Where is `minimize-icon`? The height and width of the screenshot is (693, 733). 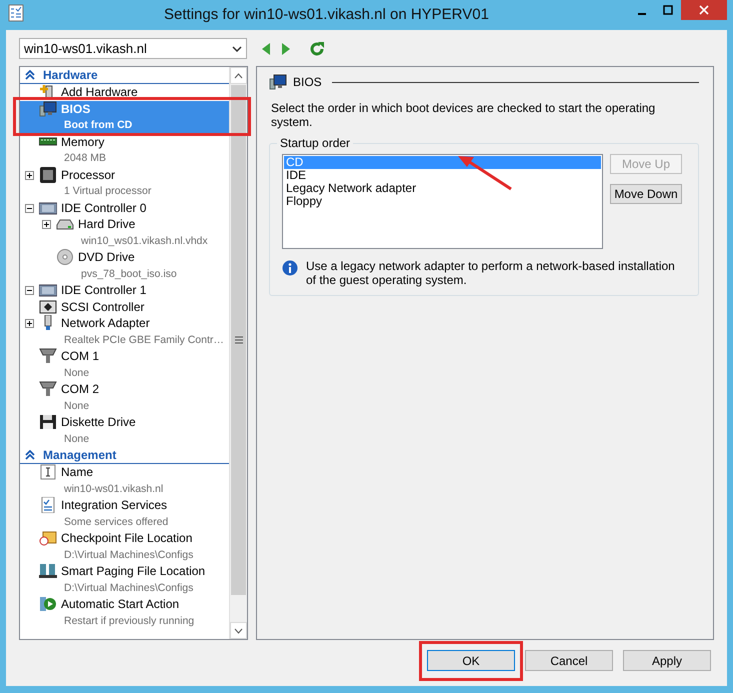 minimize-icon is located at coordinates (642, 14).